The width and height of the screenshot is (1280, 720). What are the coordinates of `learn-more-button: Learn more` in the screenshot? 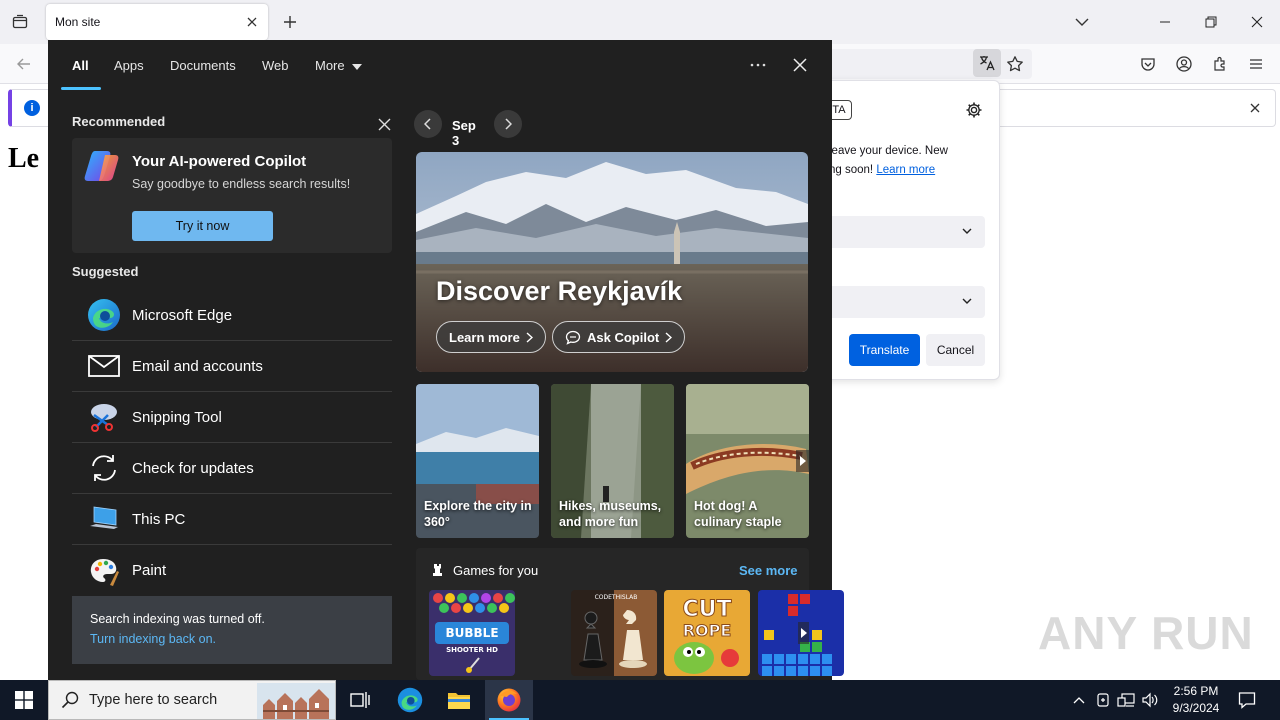 It's located at (491, 337).